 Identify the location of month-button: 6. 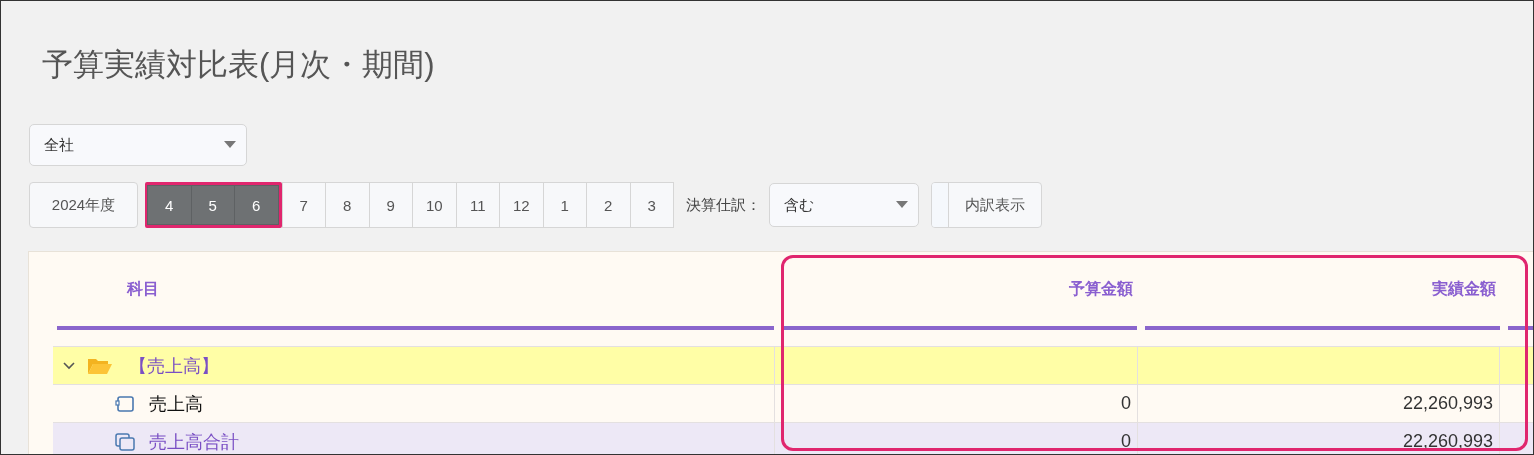
(256, 205).